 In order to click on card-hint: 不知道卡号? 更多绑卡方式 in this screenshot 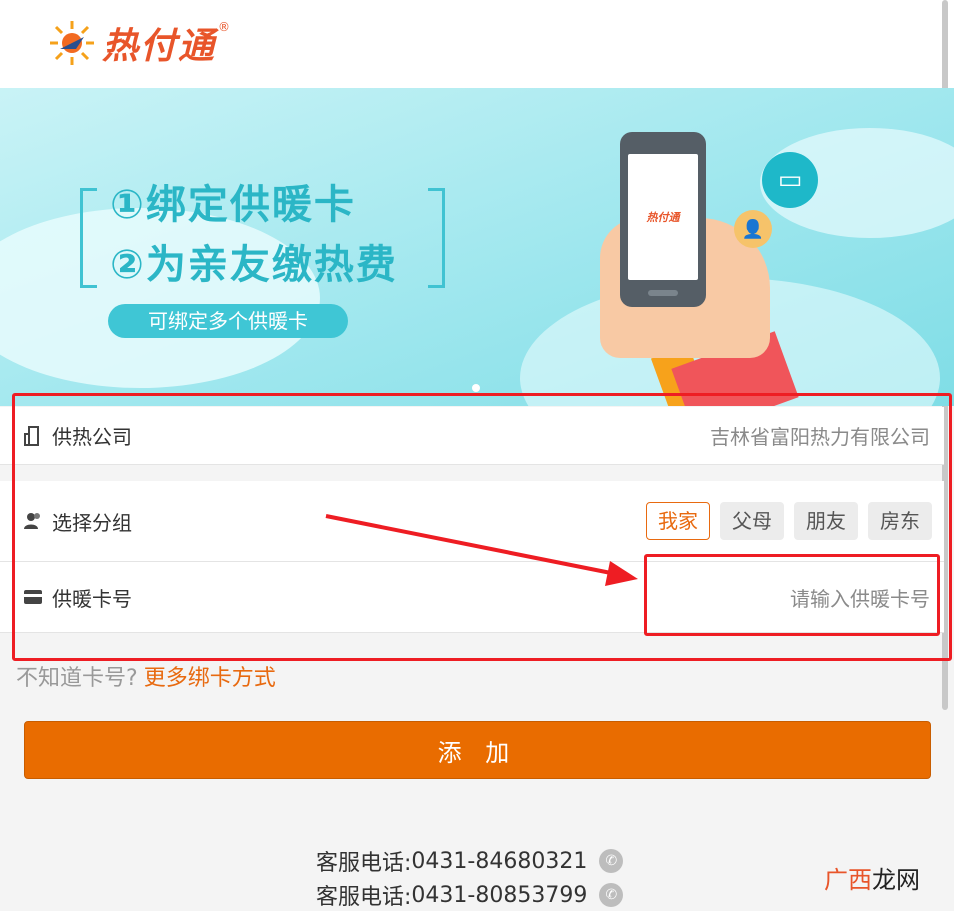, I will do `click(146, 676)`.